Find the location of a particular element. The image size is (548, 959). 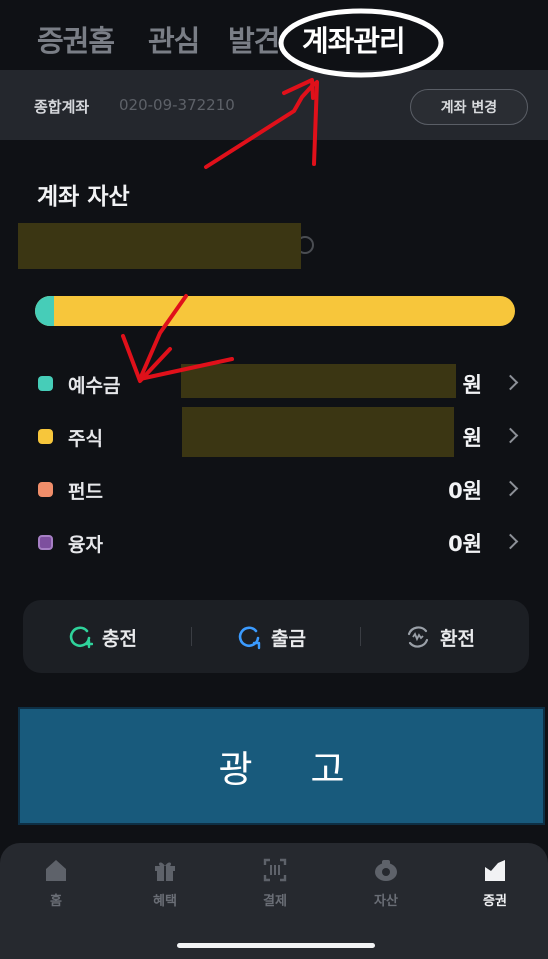

nav-item-securities: 증권 is located at coordinates (495, 883).